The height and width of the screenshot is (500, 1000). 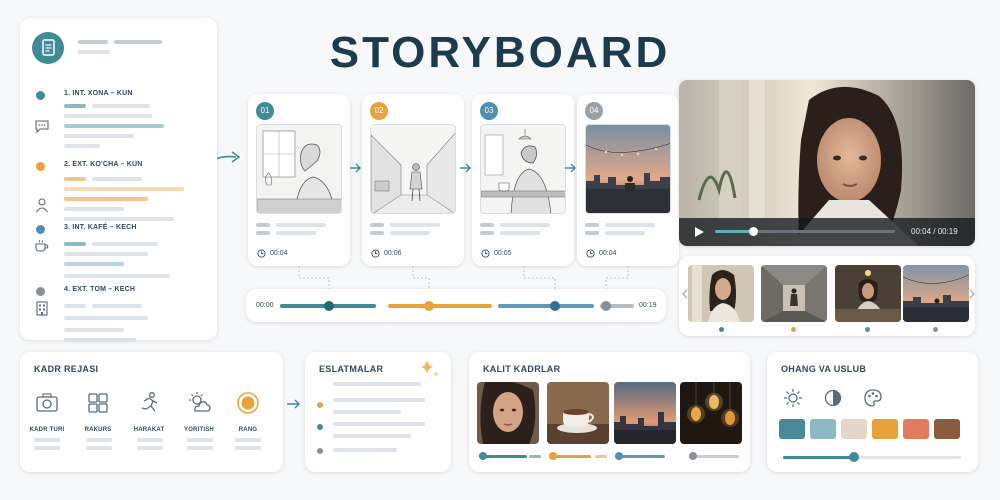 What do you see at coordinates (248, 430) in the screenshot?
I see `shot-option-label: RANG` at bounding box center [248, 430].